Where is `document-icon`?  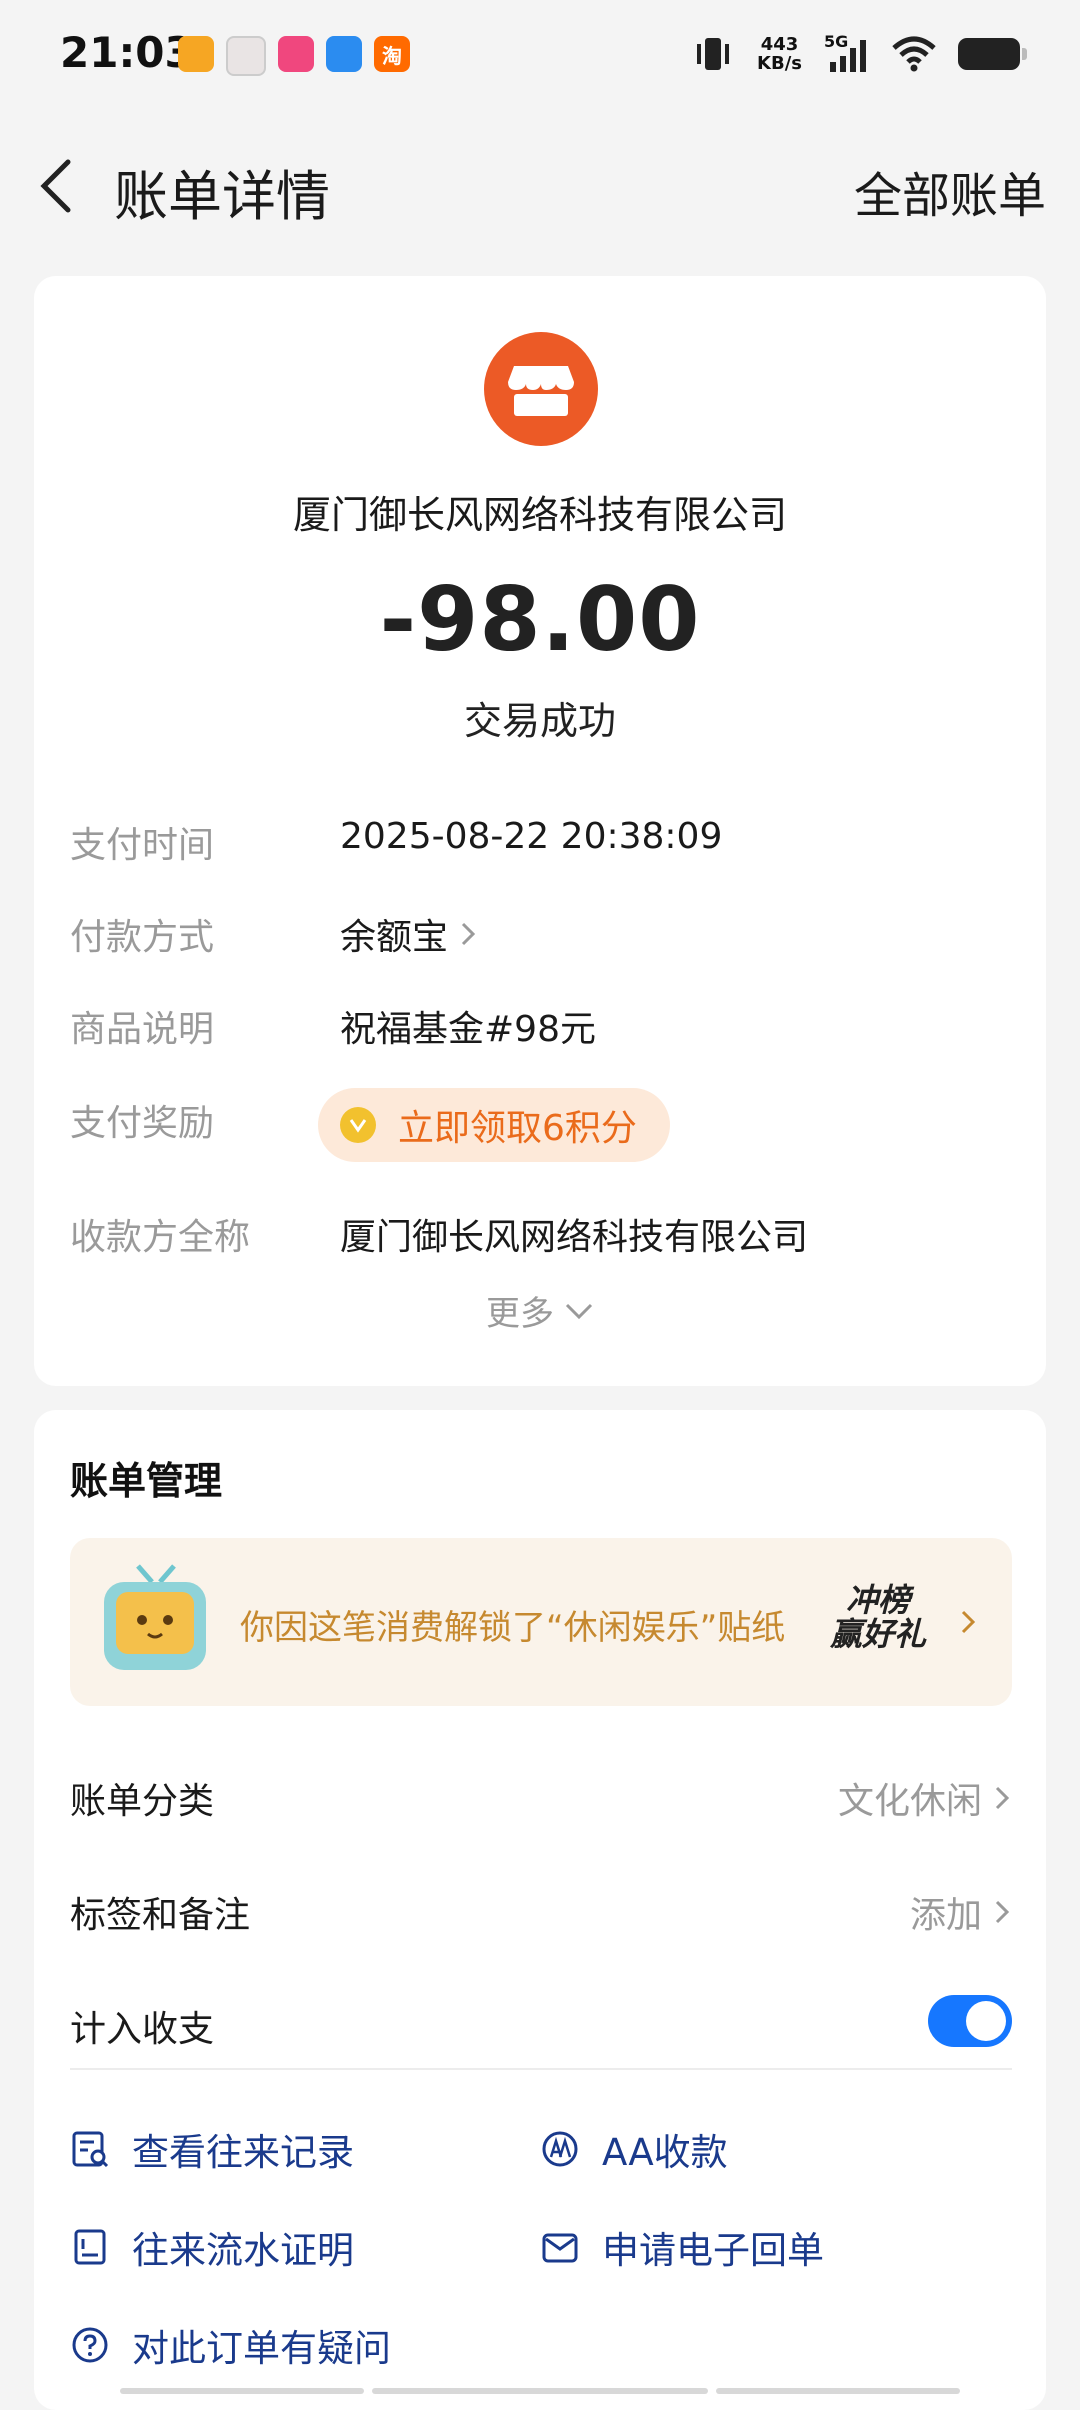
document-icon is located at coordinates (90, 2247).